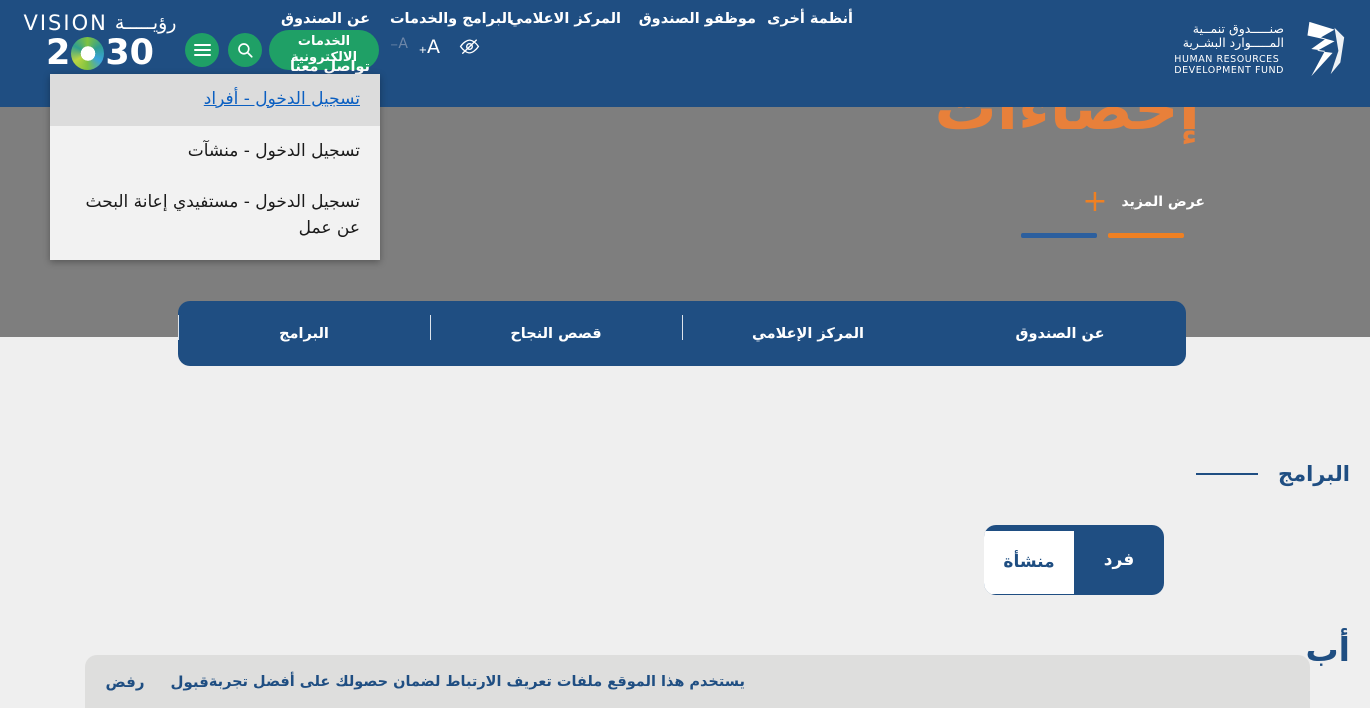  What do you see at coordinates (125, 682) in the screenshot?
I see `cookie-reject-button: رفض` at bounding box center [125, 682].